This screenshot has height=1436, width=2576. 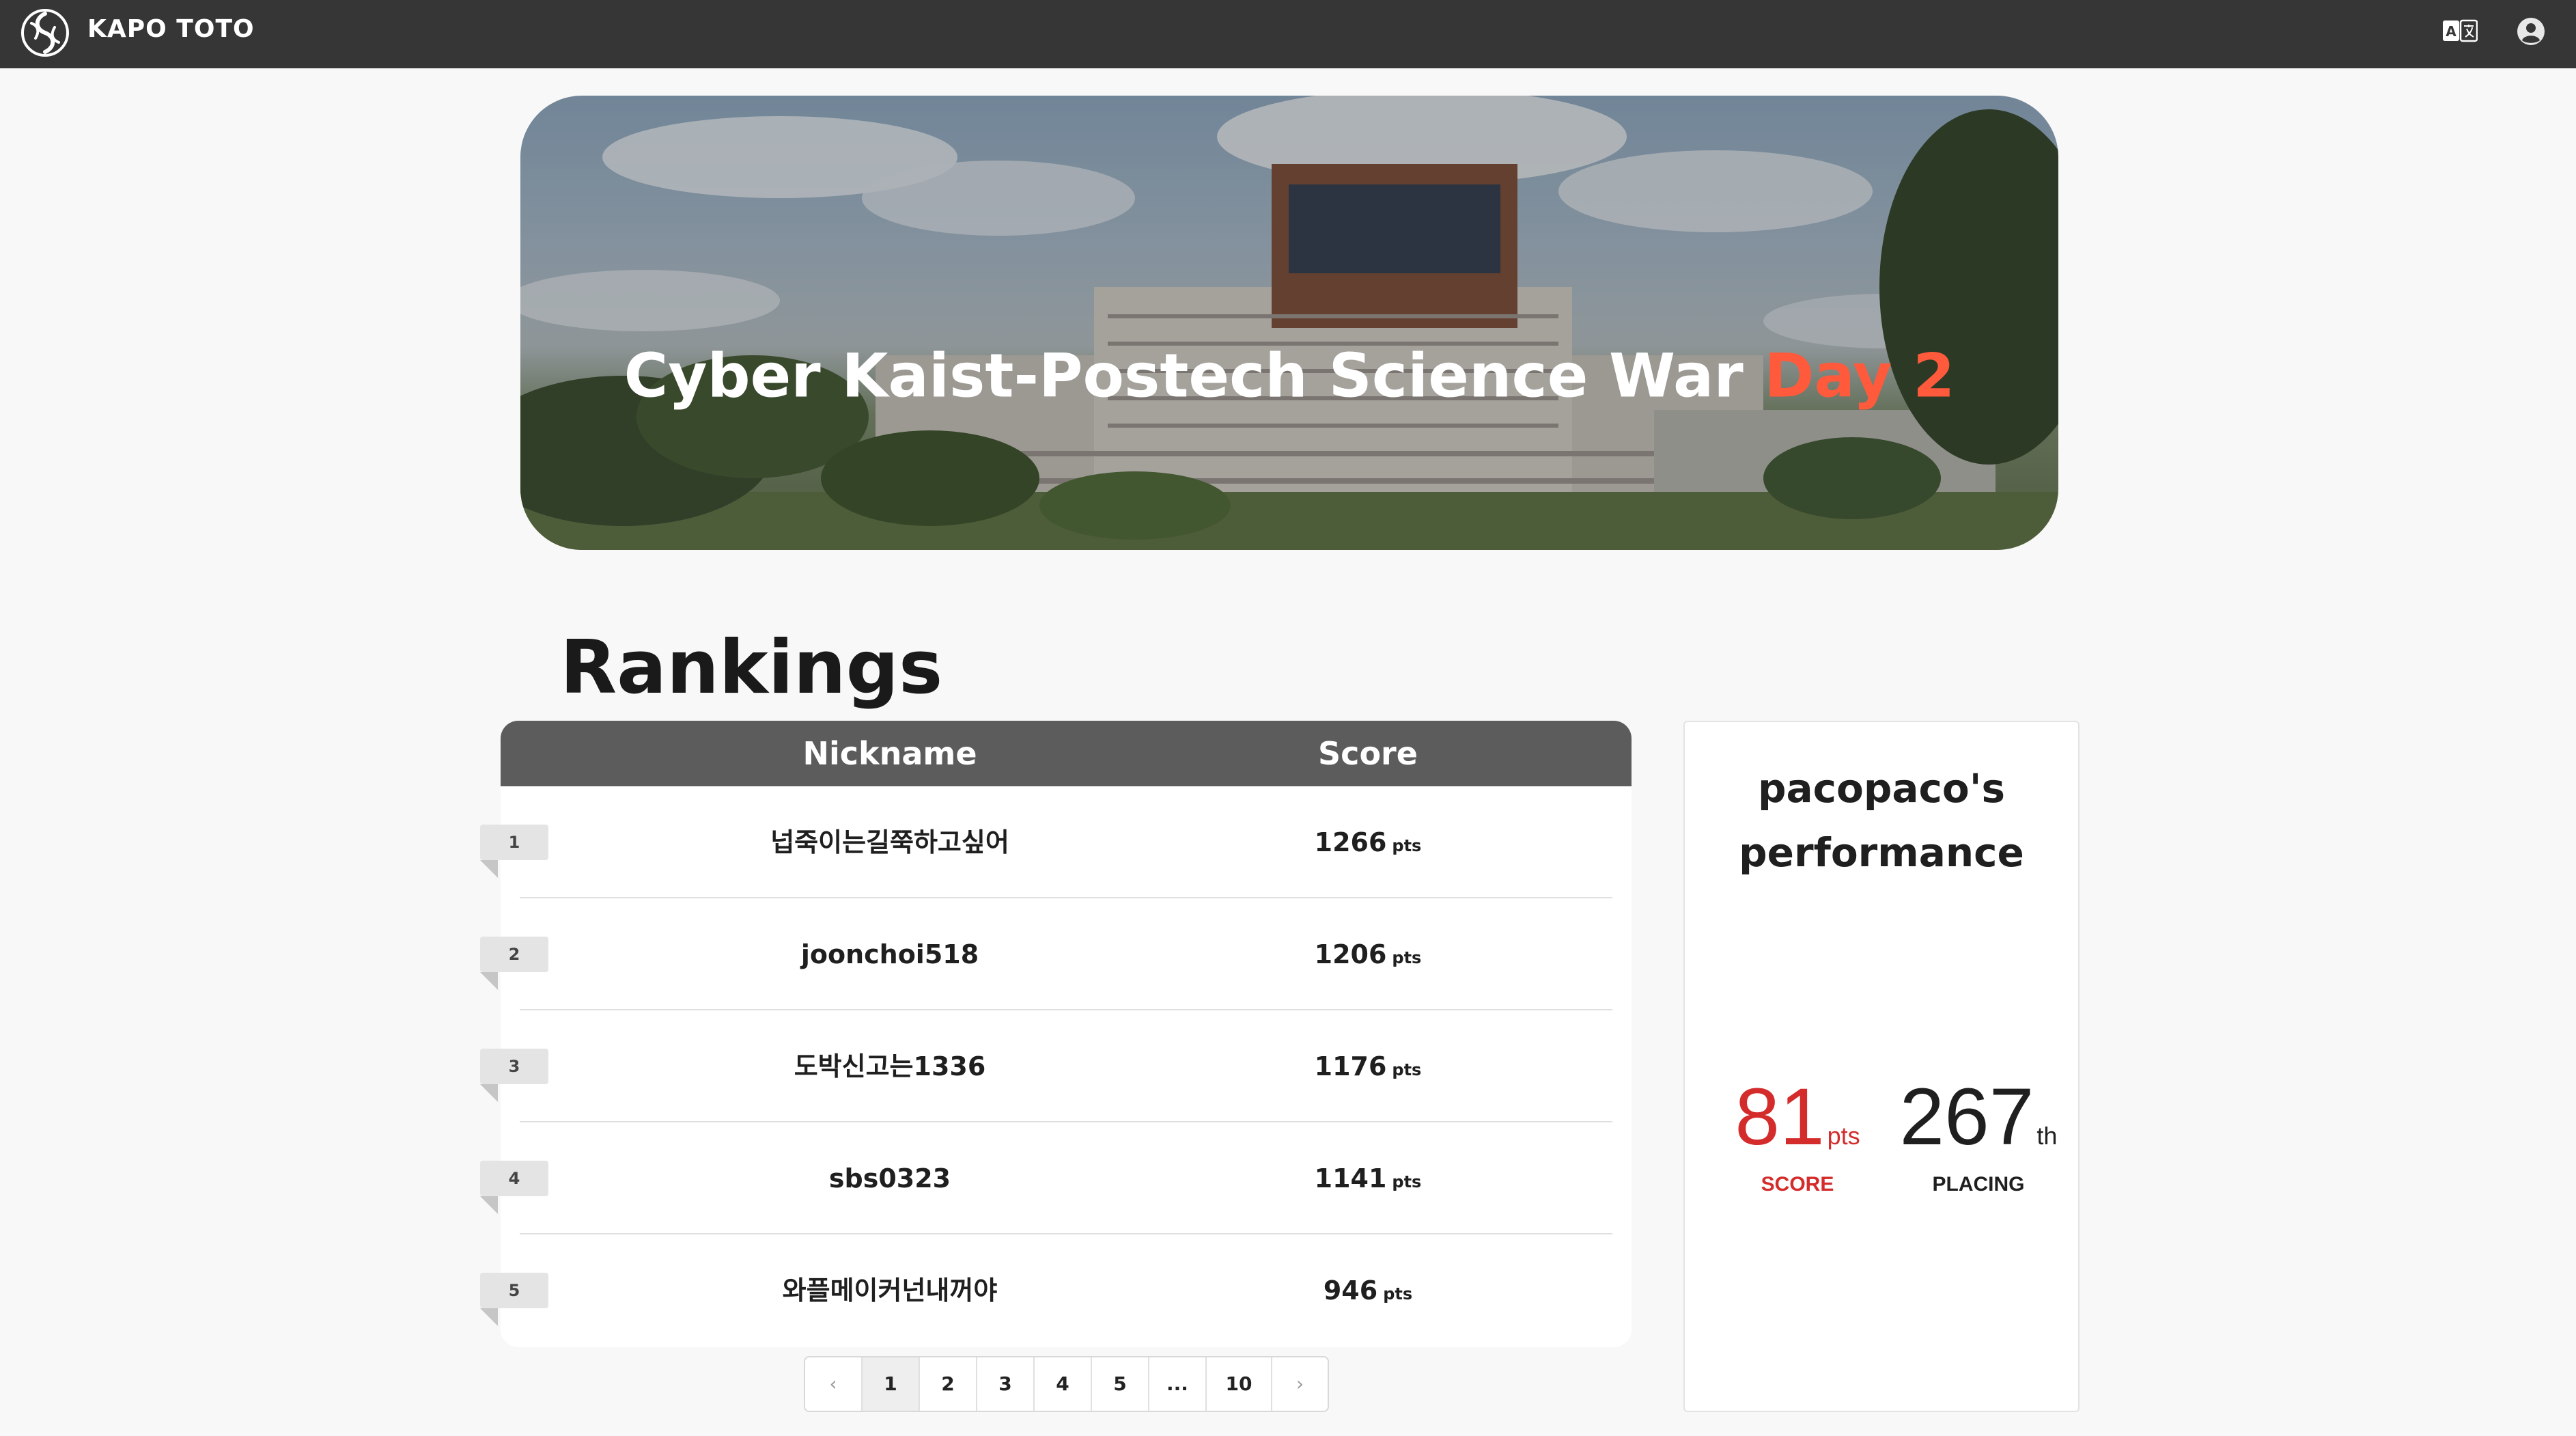 I want to click on score-value: 1176, so click(x=1350, y=1066).